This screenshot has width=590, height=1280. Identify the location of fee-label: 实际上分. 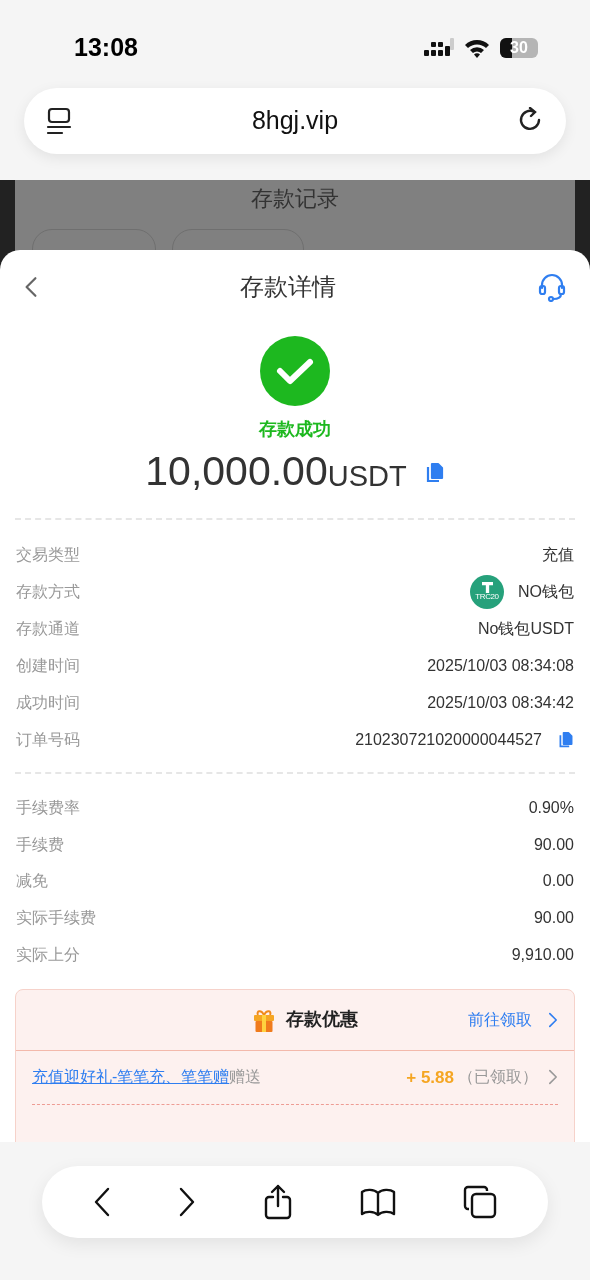
(48, 954).